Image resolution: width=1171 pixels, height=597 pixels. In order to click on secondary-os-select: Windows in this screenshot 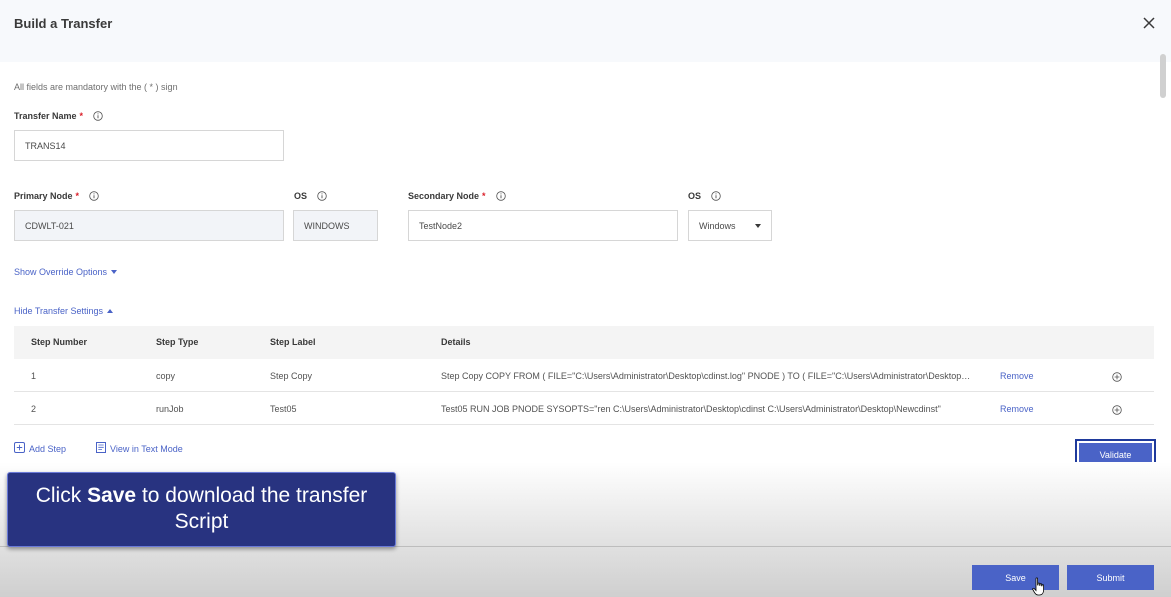, I will do `click(730, 225)`.